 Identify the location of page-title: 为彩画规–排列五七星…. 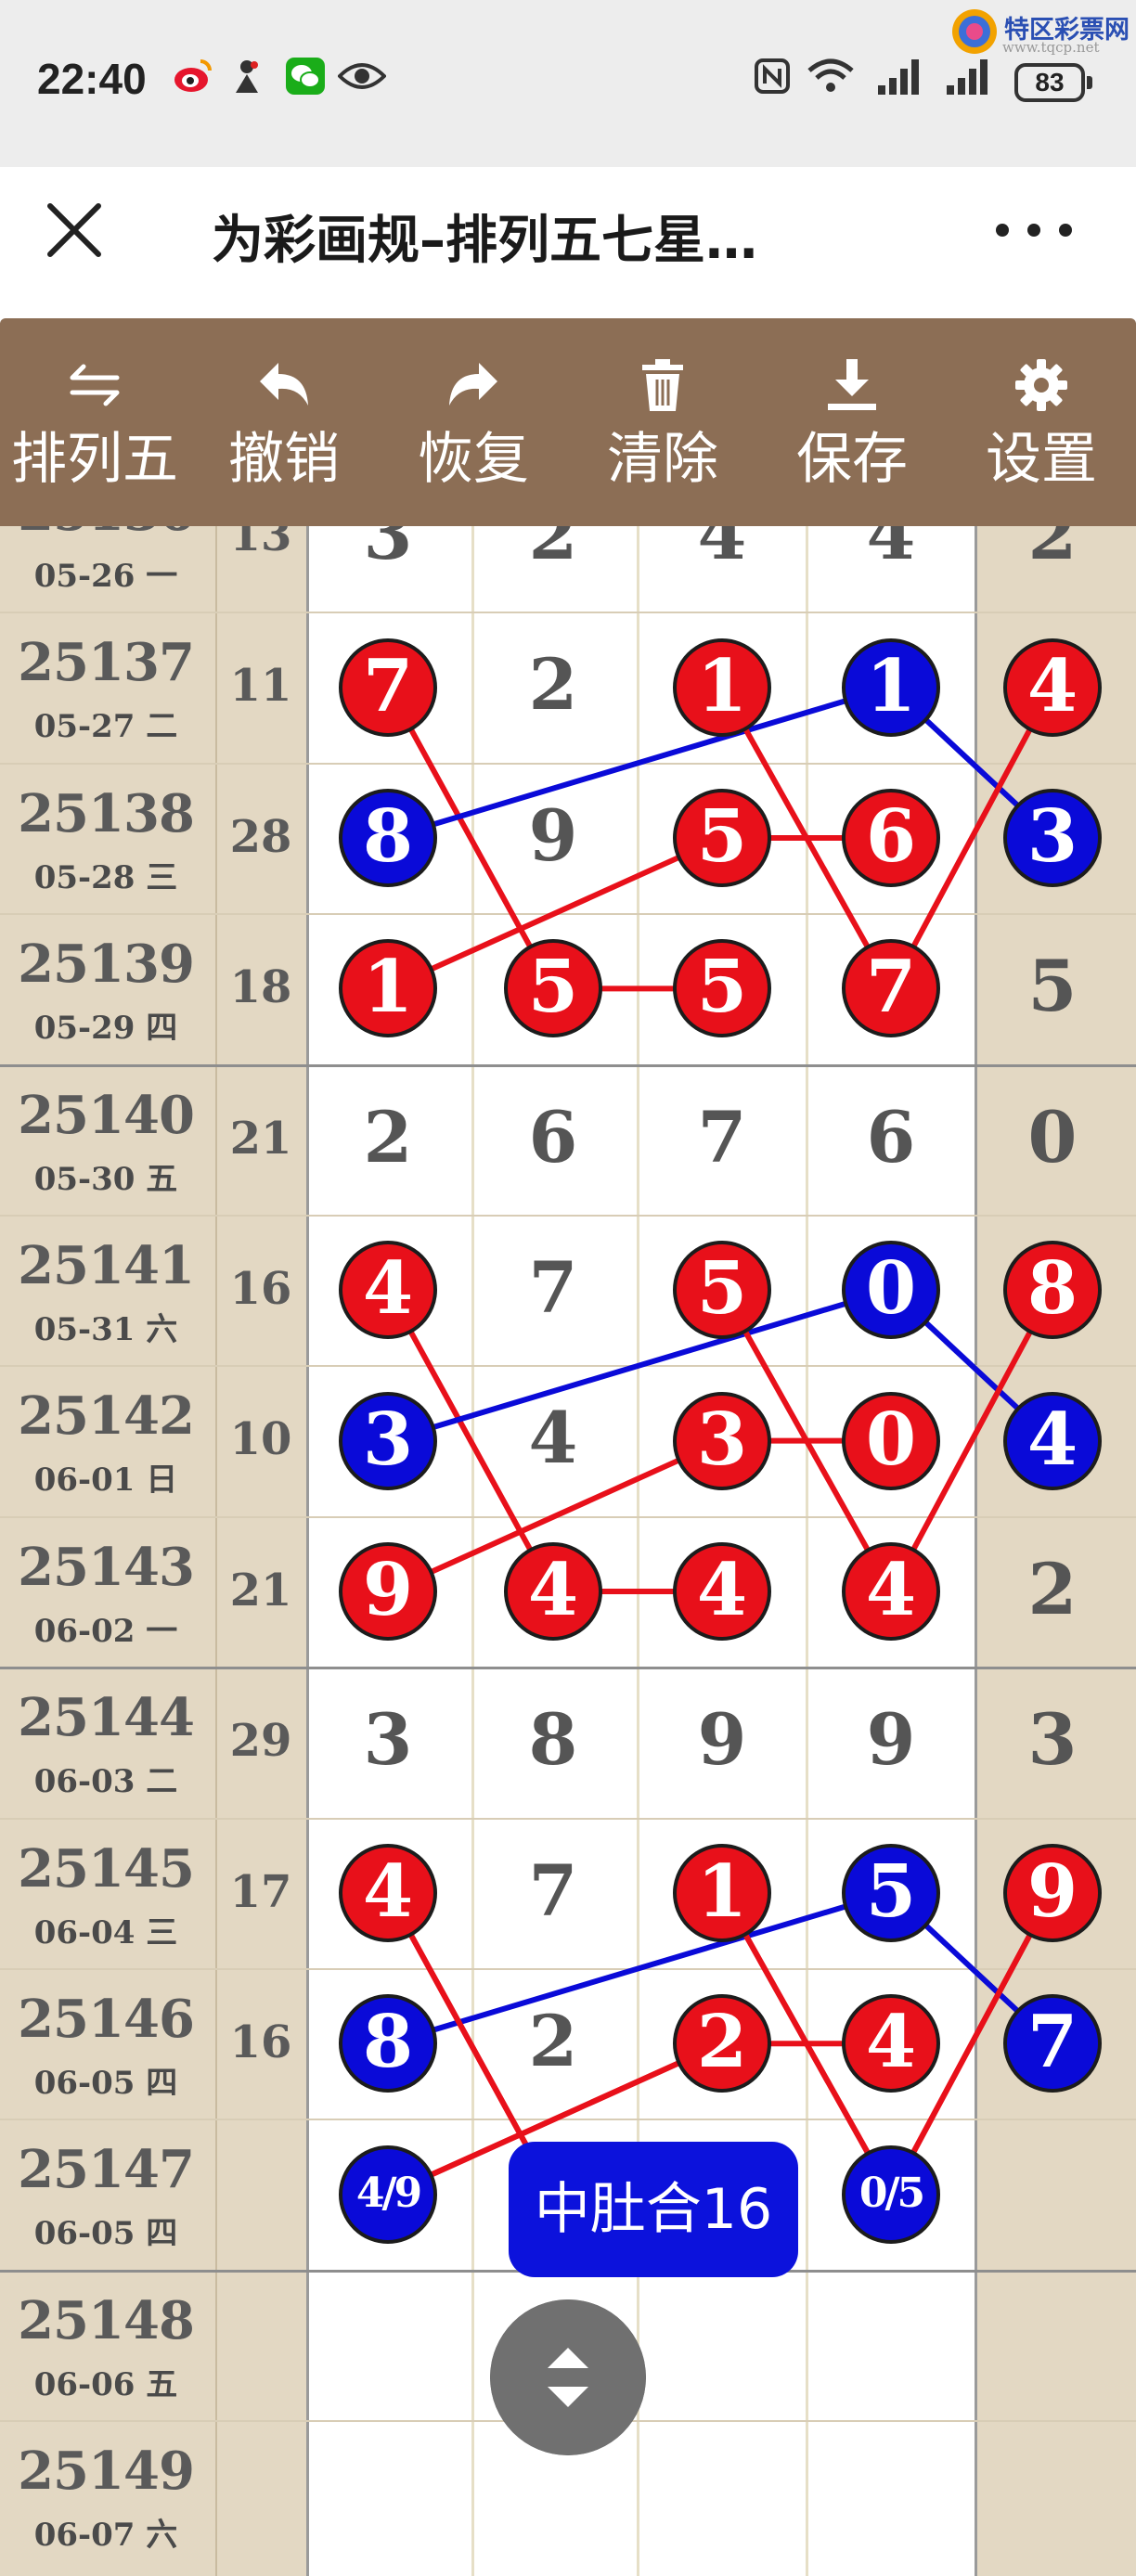
(484, 241).